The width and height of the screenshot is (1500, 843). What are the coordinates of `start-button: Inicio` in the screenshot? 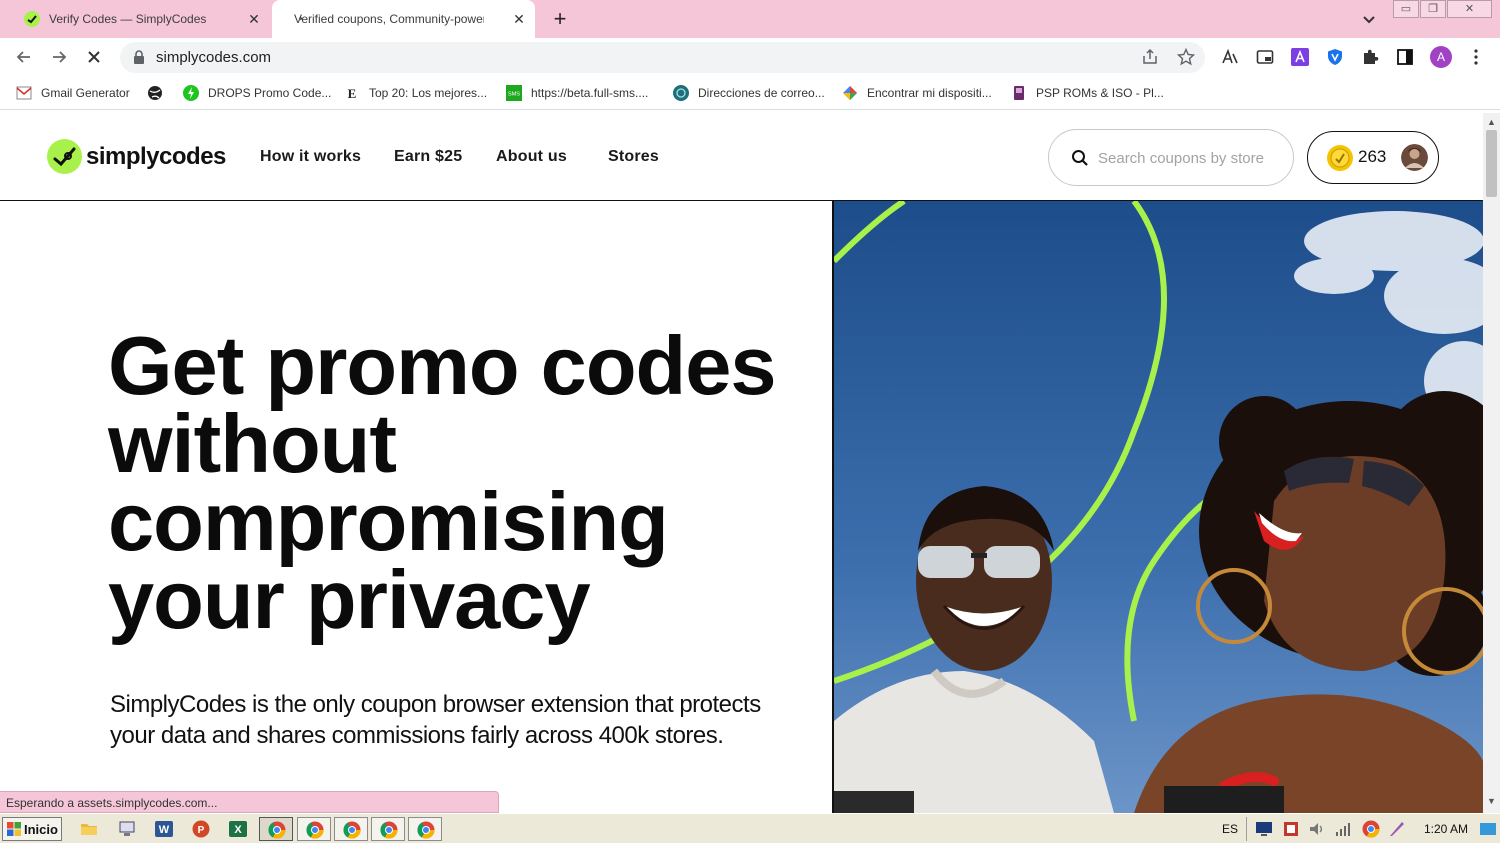 It's located at (32, 829).